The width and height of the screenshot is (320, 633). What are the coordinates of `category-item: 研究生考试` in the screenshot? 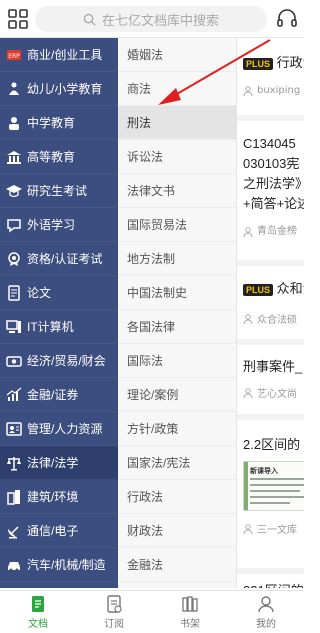 It's located at (59, 191).